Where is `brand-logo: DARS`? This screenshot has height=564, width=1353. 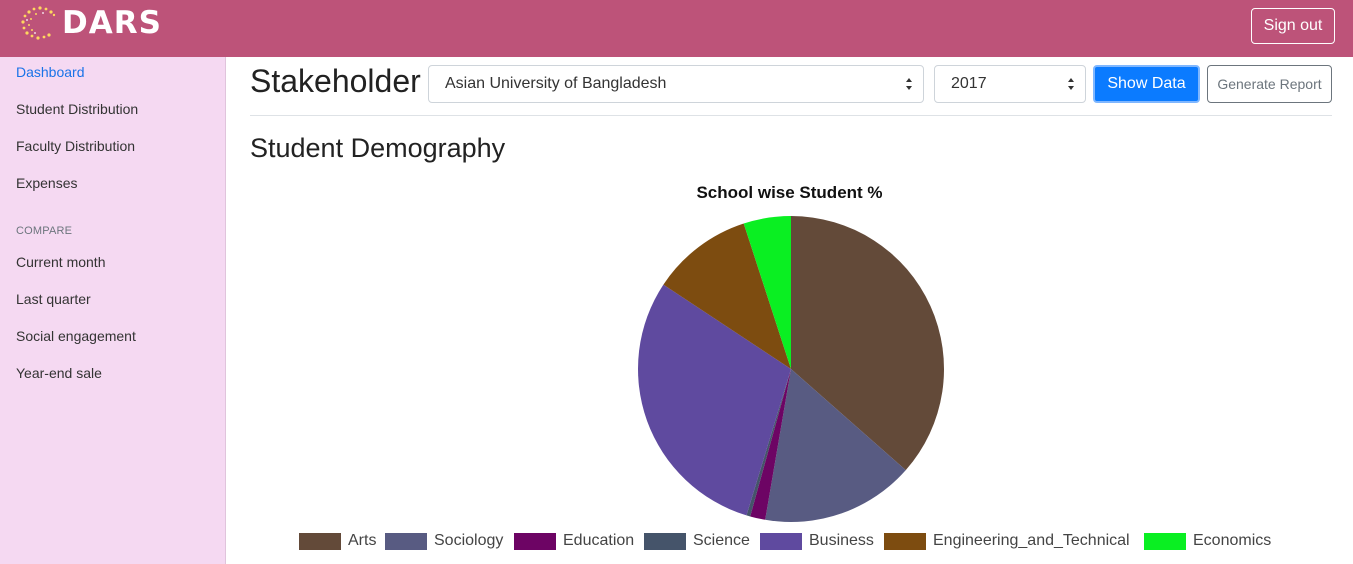
brand-logo: DARS is located at coordinates (90, 23).